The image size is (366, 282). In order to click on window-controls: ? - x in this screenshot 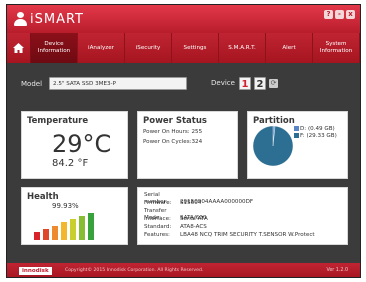, I will do `click(339, 14)`.